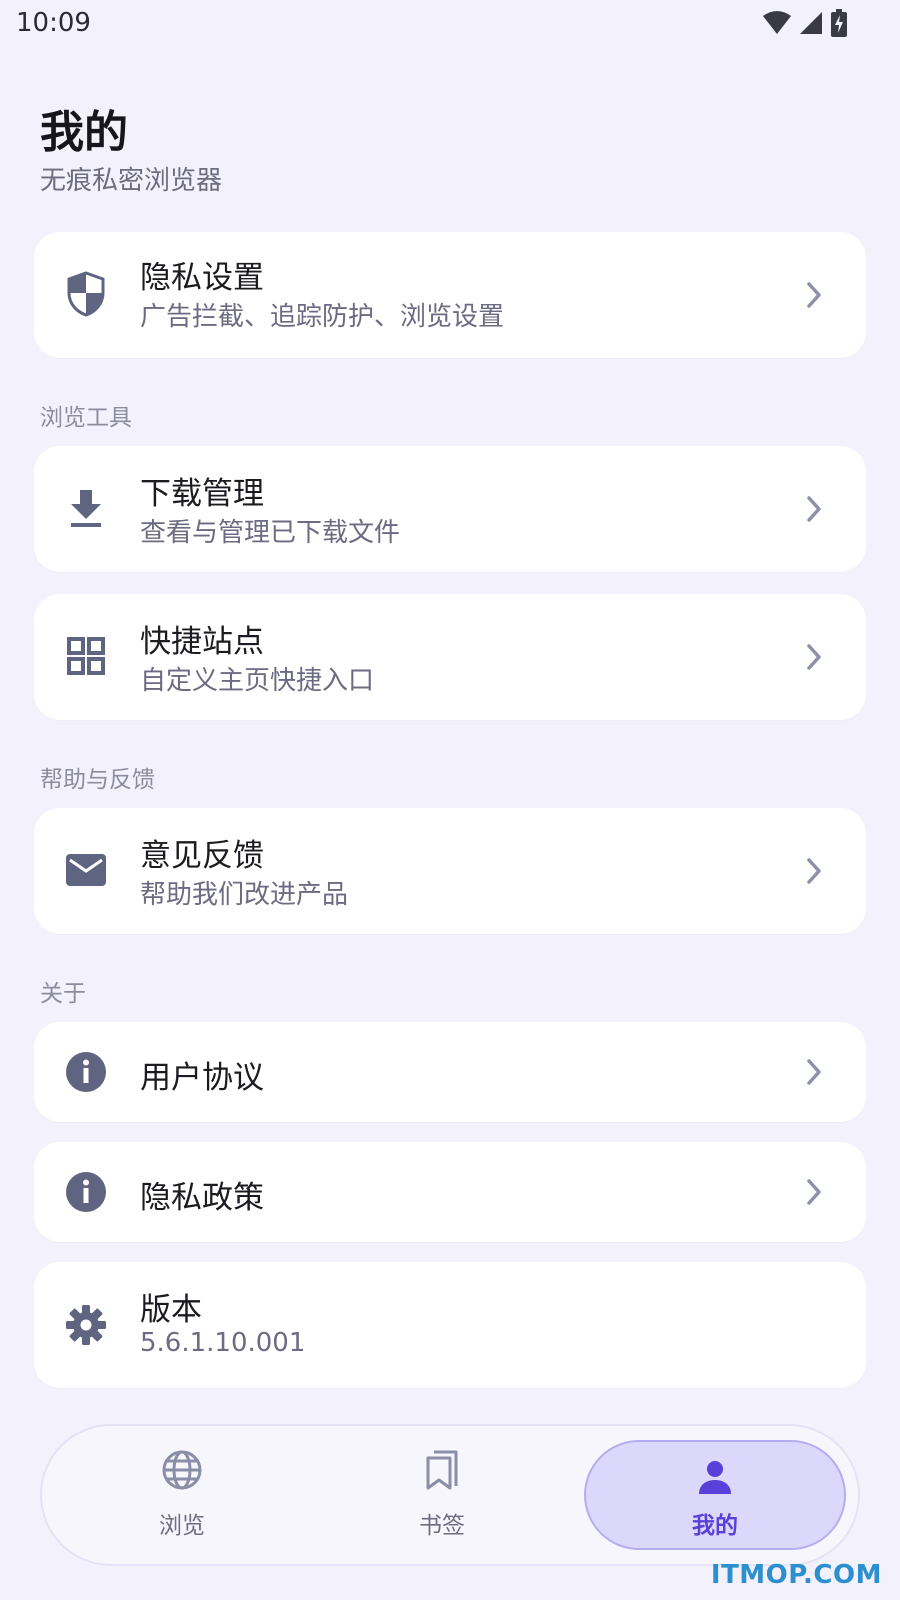 This screenshot has width=900, height=1600. Describe the element at coordinates (86, 870) in the screenshot. I see `mail-icon` at that location.